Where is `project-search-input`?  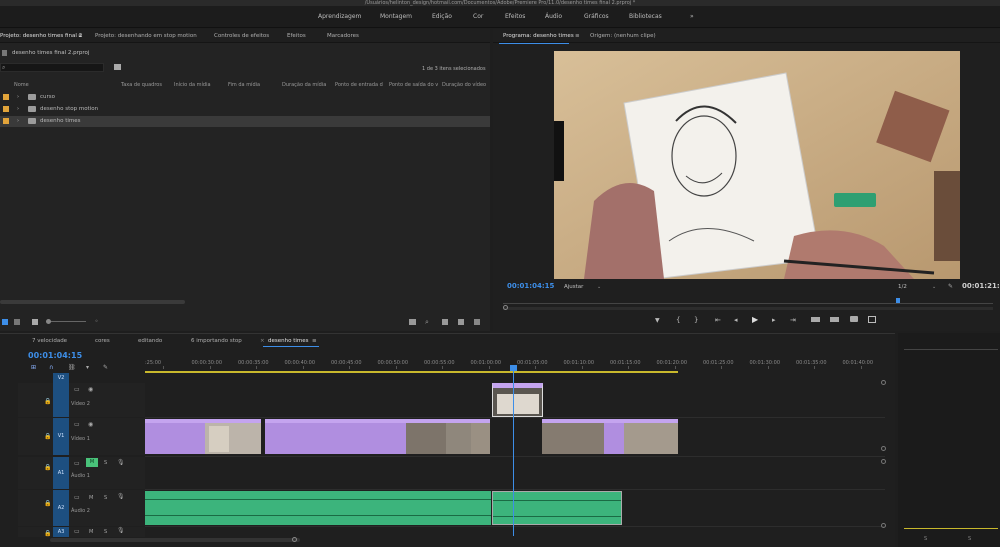
project-search-input is located at coordinates (52, 67).